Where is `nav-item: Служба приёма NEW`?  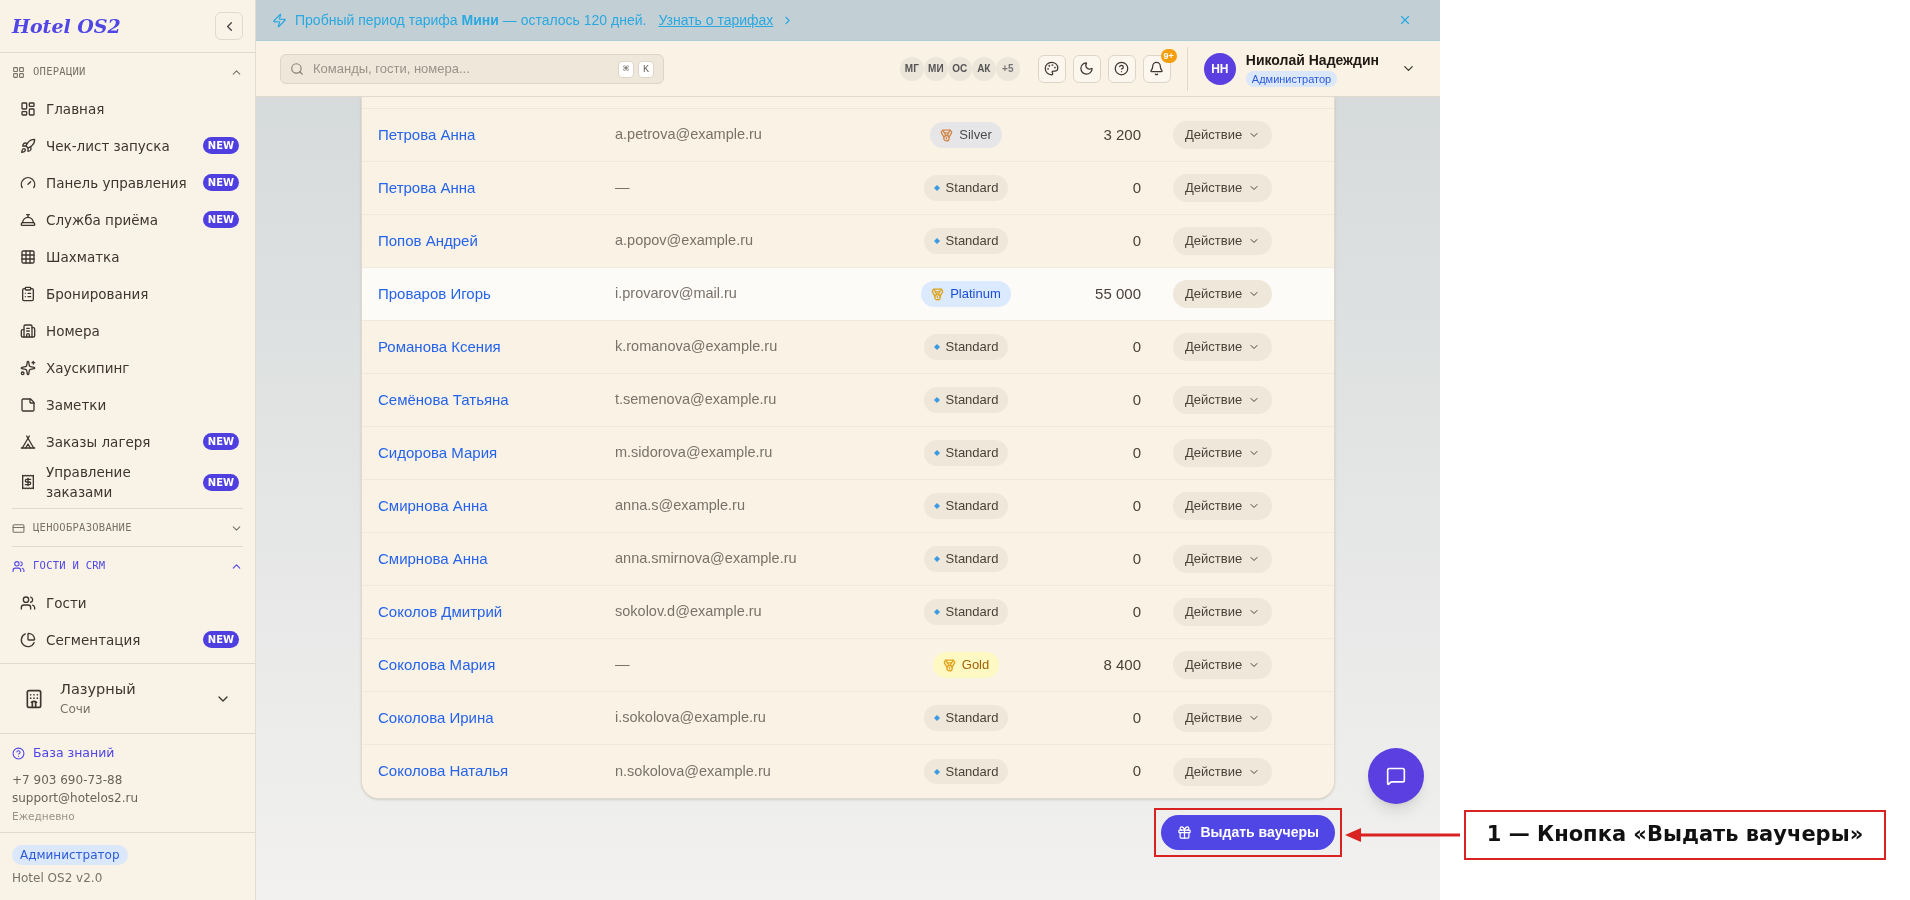 nav-item: Служба приёма NEW is located at coordinates (127, 219).